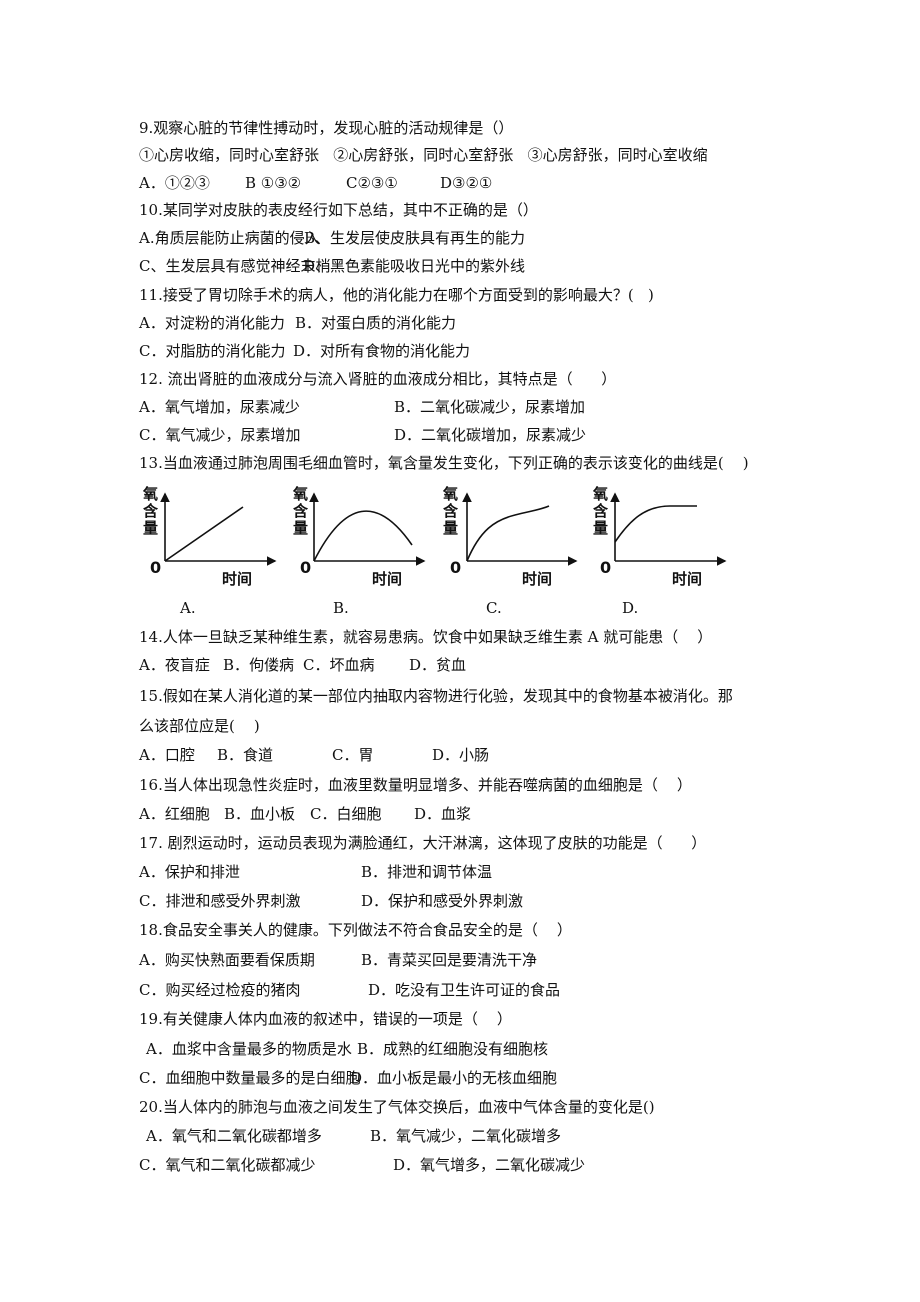  Describe the element at coordinates (372, 183) in the screenshot. I see `question-9-option-c: C②③①` at that location.